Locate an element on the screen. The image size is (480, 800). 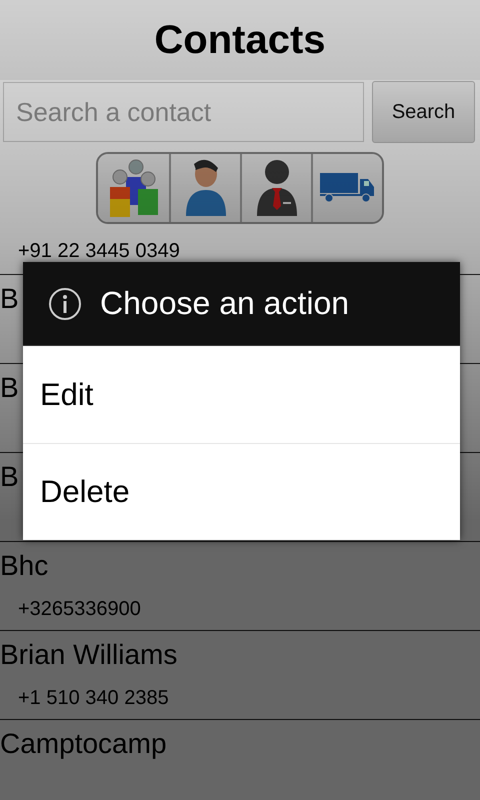
truck-icon is located at coordinates (348, 188).